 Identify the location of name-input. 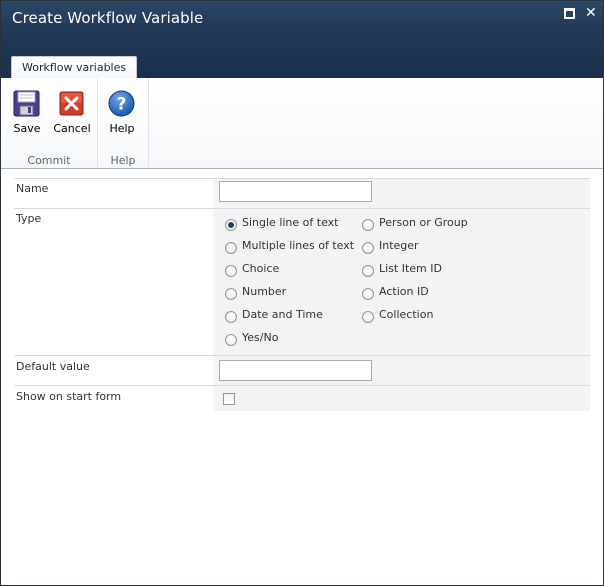
(295, 191).